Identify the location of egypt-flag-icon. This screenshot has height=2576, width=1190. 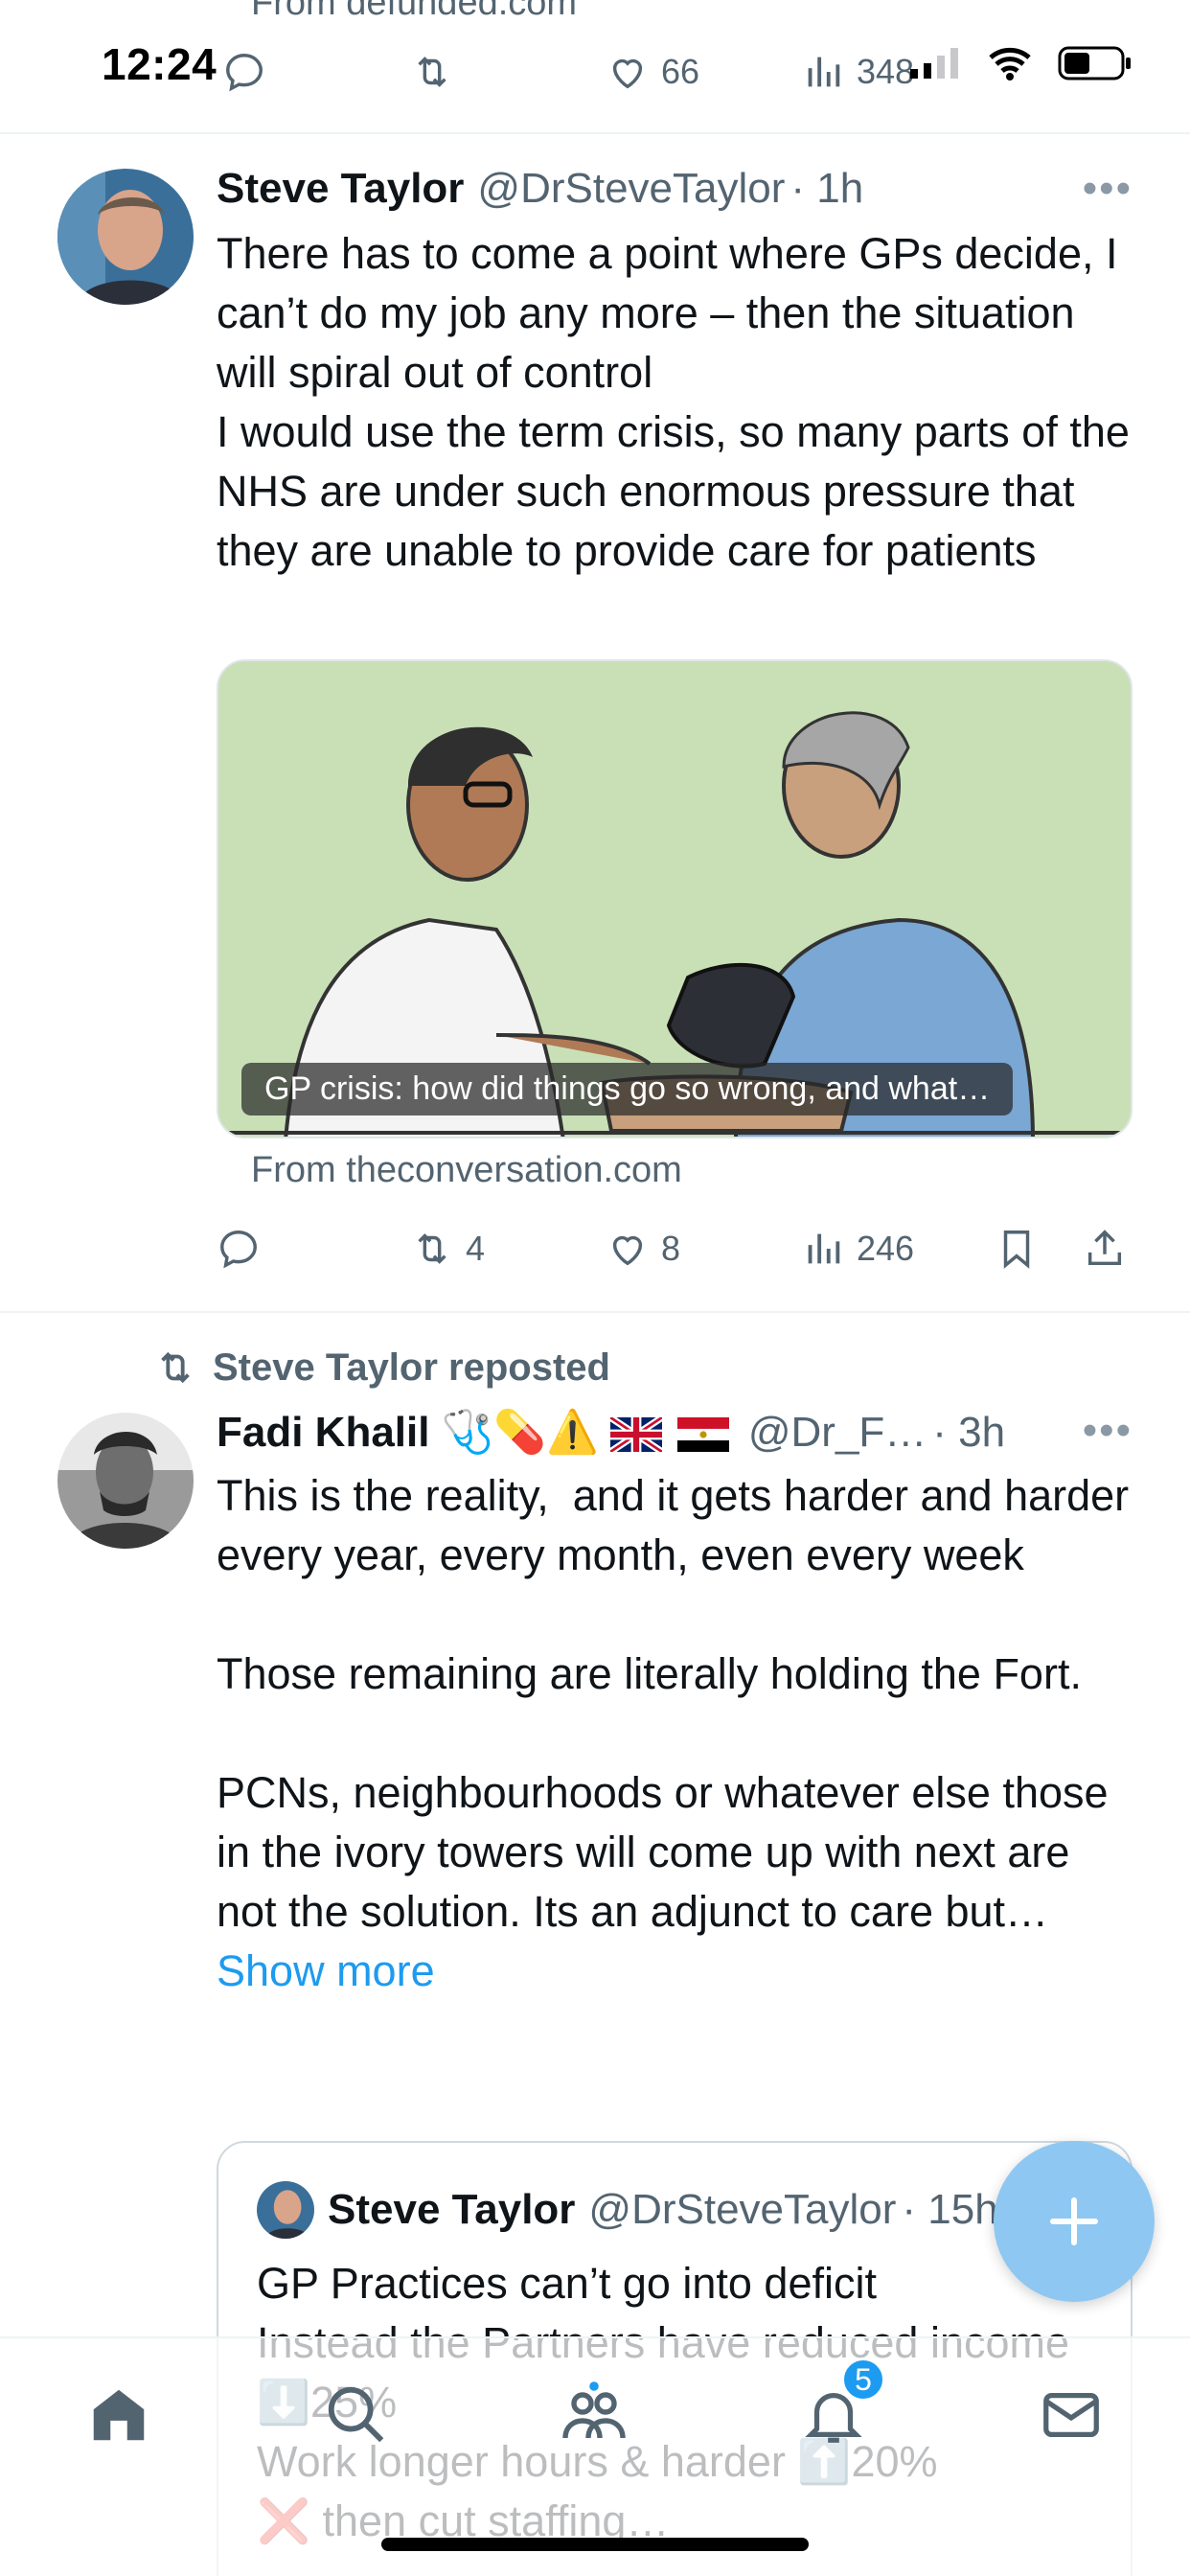
(702, 1435).